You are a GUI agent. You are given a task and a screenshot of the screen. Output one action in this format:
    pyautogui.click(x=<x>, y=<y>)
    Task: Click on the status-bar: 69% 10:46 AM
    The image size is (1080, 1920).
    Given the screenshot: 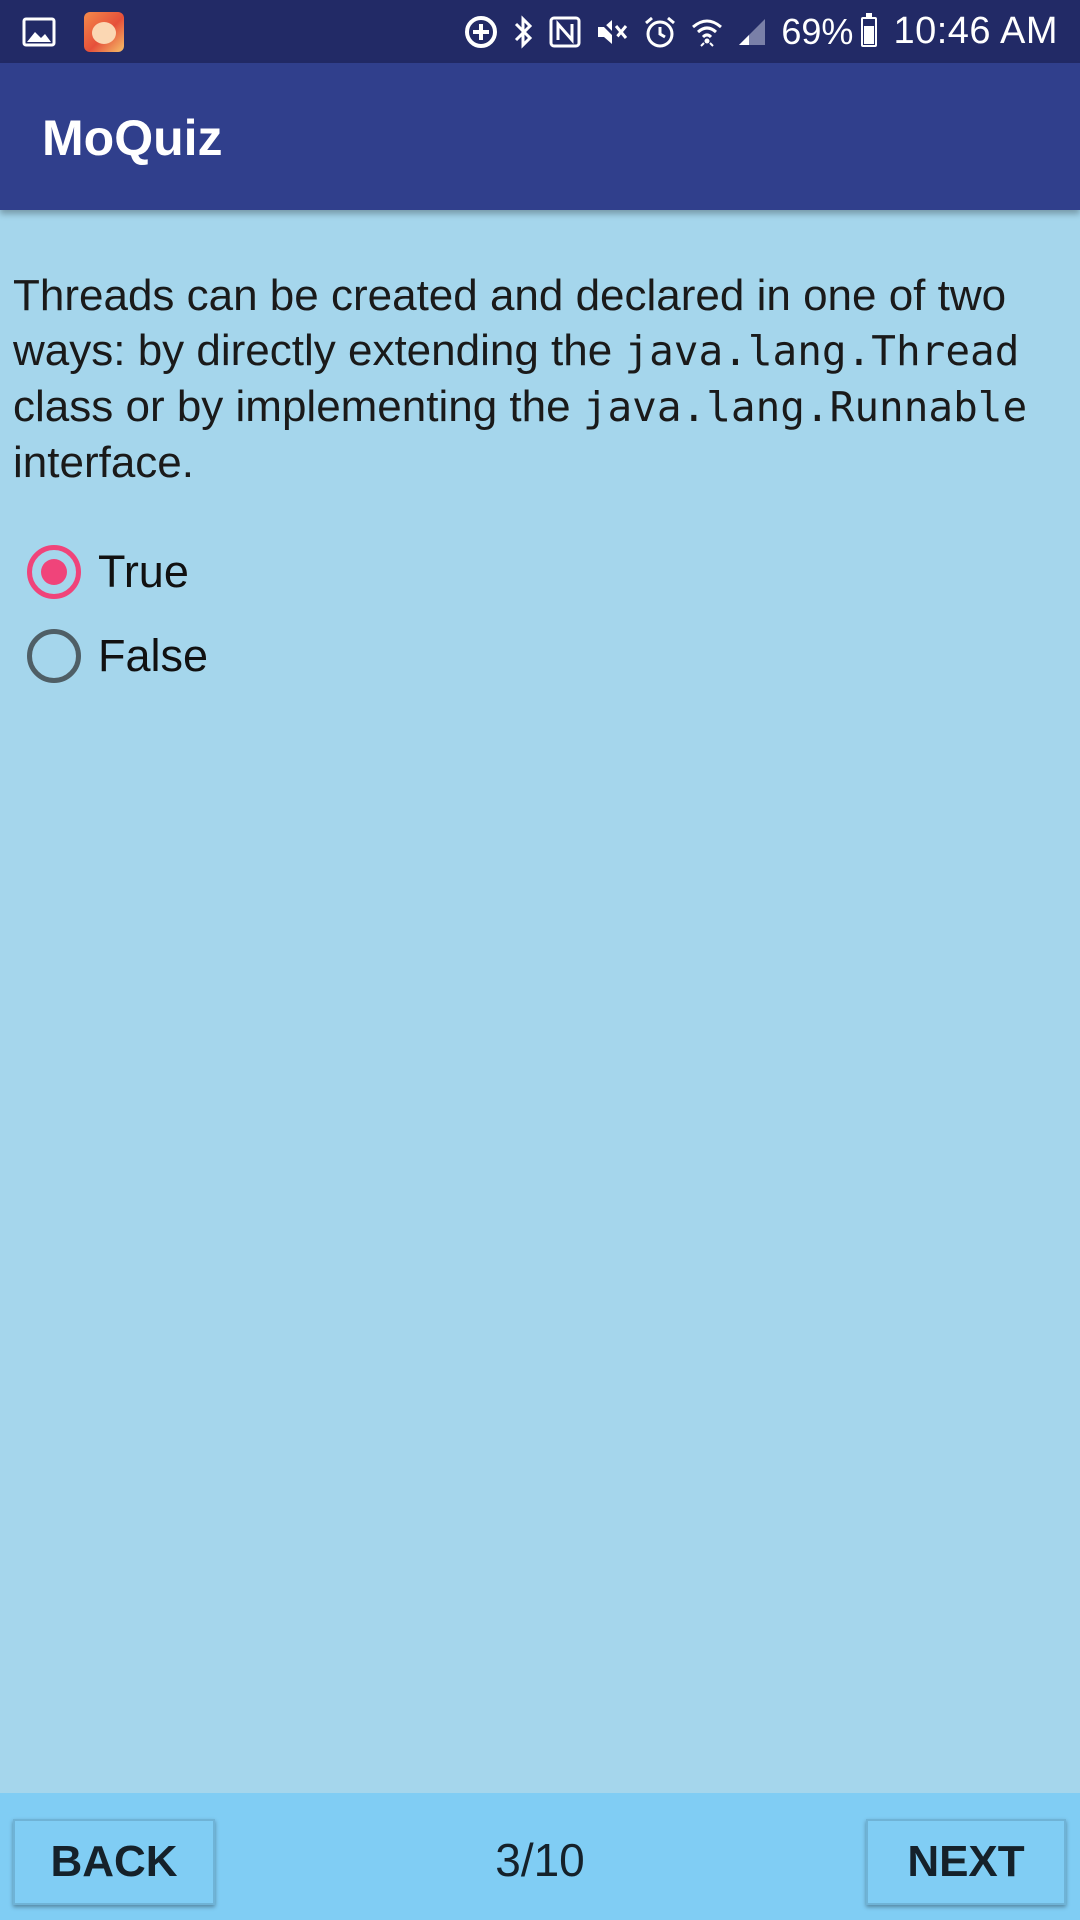 What is the action you would take?
    pyautogui.click(x=540, y=31)
    